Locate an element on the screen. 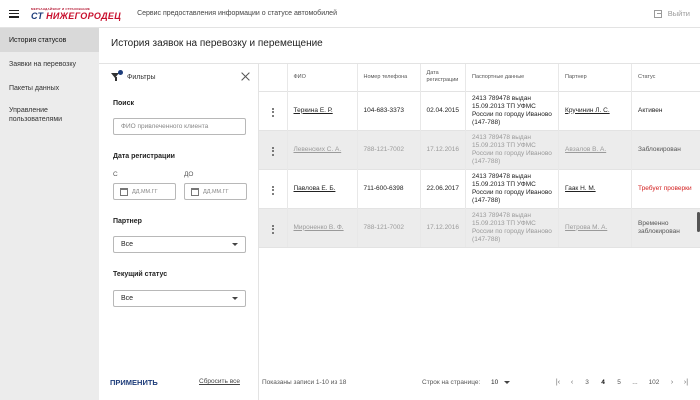  column-header-status: Статус is located at coordinates (666, 77).